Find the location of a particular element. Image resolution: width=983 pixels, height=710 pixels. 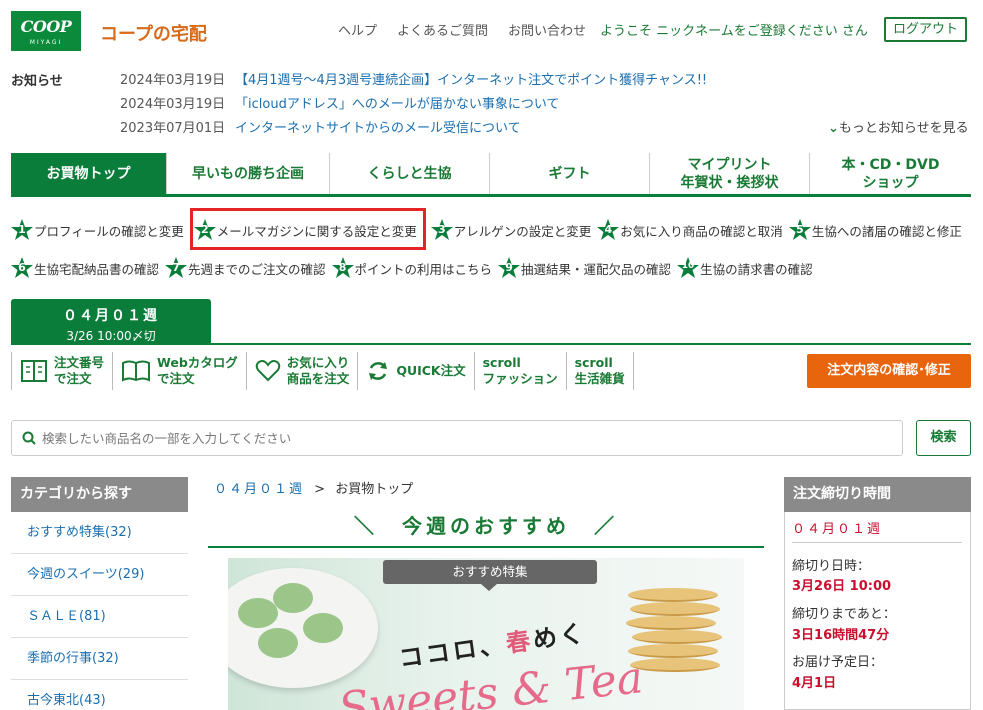

news-item: 2023年07月01日 インターネットサイトからのメール受信について is located at coordinates (320, 126).